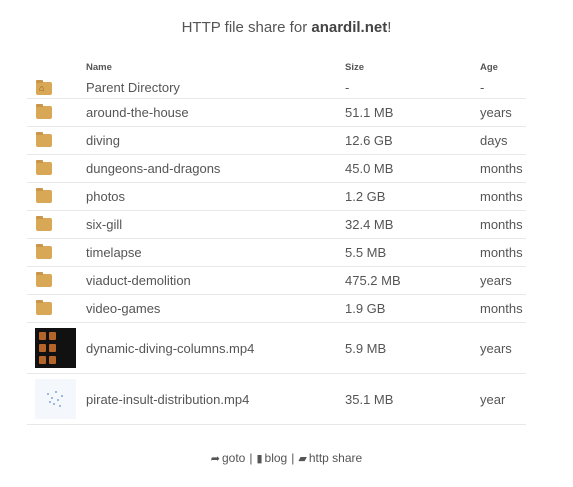  What do you see at coordinates (44, 87) in the screenshot?
I see `home-folder-icon: ⌂` at bounding box center [44, 87].